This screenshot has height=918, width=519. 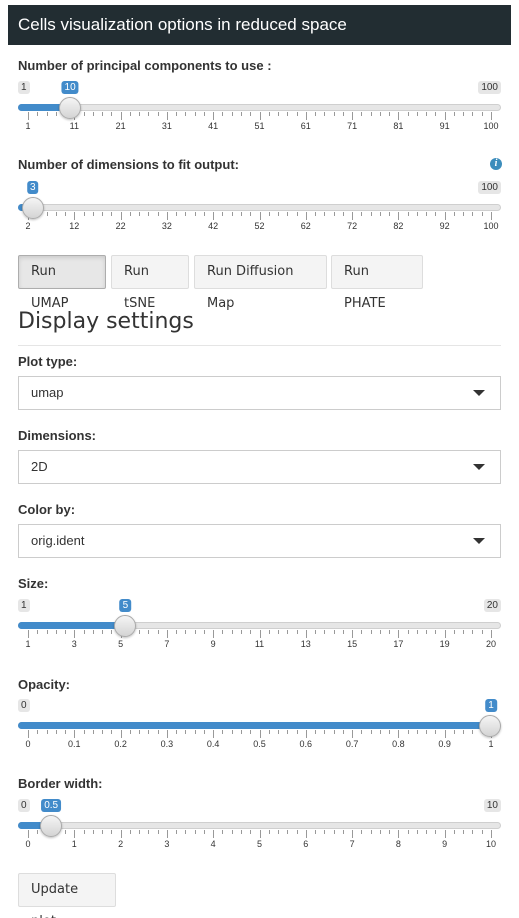 I want to click on slider-max-label: 20, so click(x=492, y=605).